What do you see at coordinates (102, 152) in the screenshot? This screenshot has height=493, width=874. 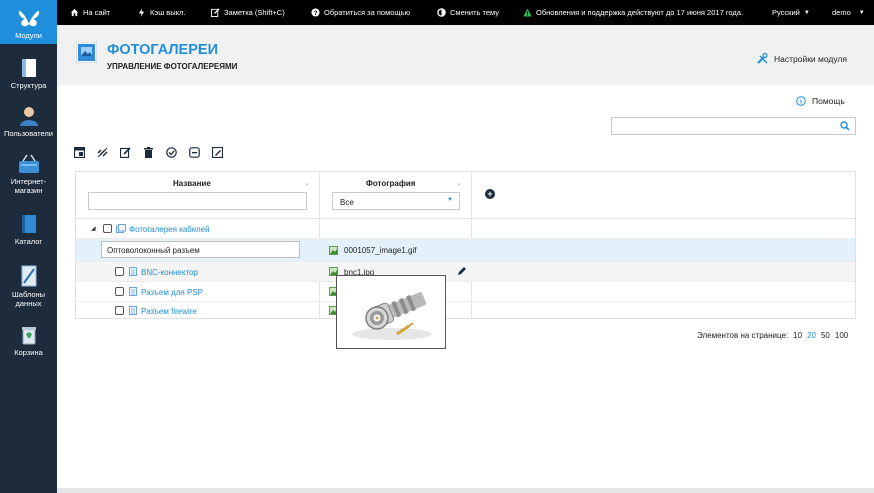 I see `toggle-activity-icon` at bounding box center [102, 152].